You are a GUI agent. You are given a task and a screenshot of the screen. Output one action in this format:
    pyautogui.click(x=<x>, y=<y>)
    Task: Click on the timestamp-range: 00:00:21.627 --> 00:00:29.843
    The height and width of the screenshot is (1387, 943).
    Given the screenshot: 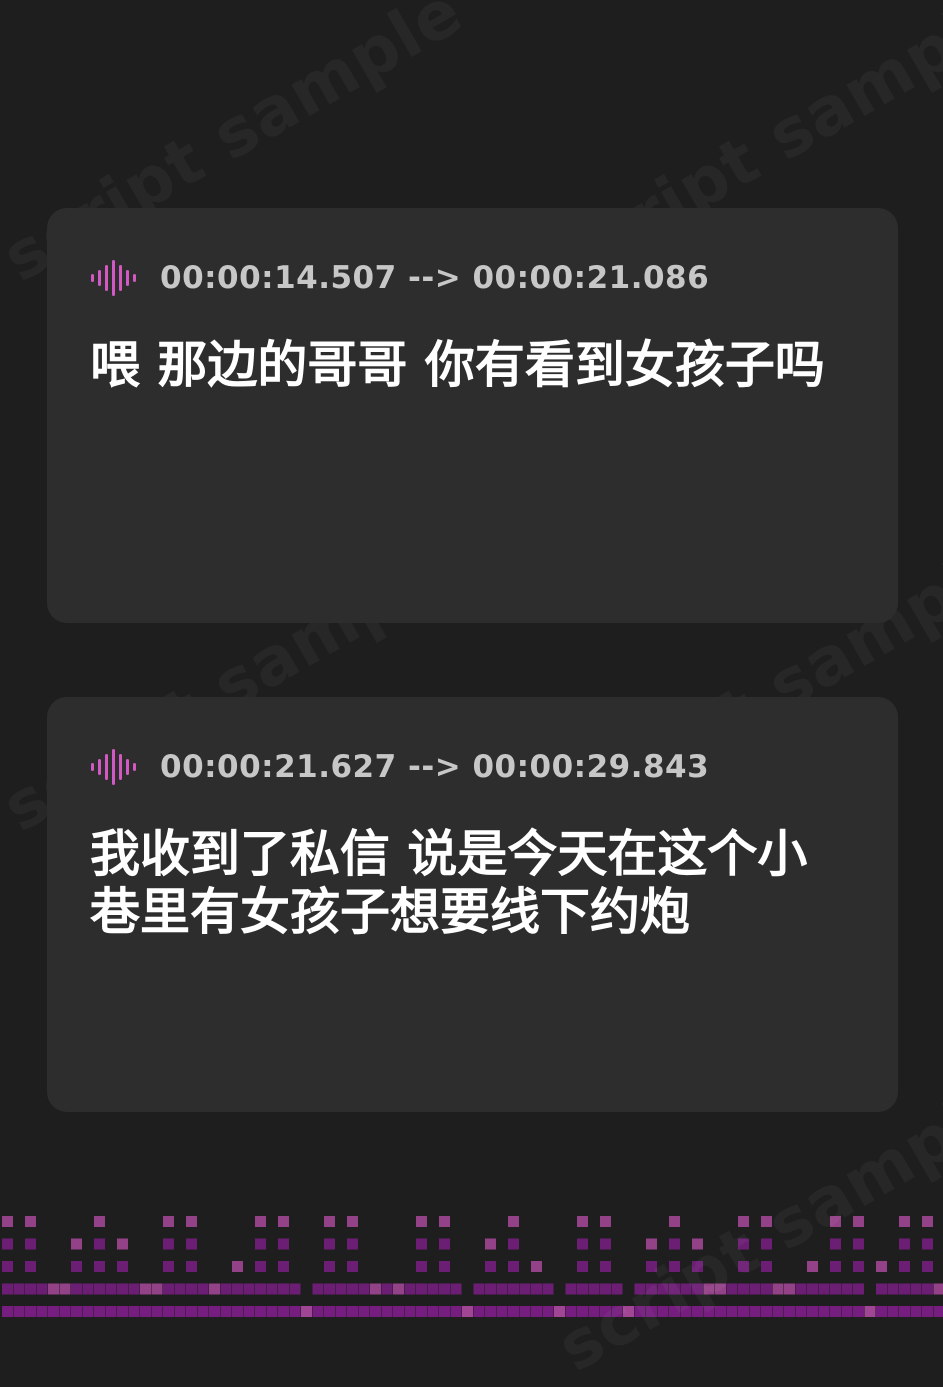 What is the action you would take?
    pyautogui.click(x=434, y=767)
    